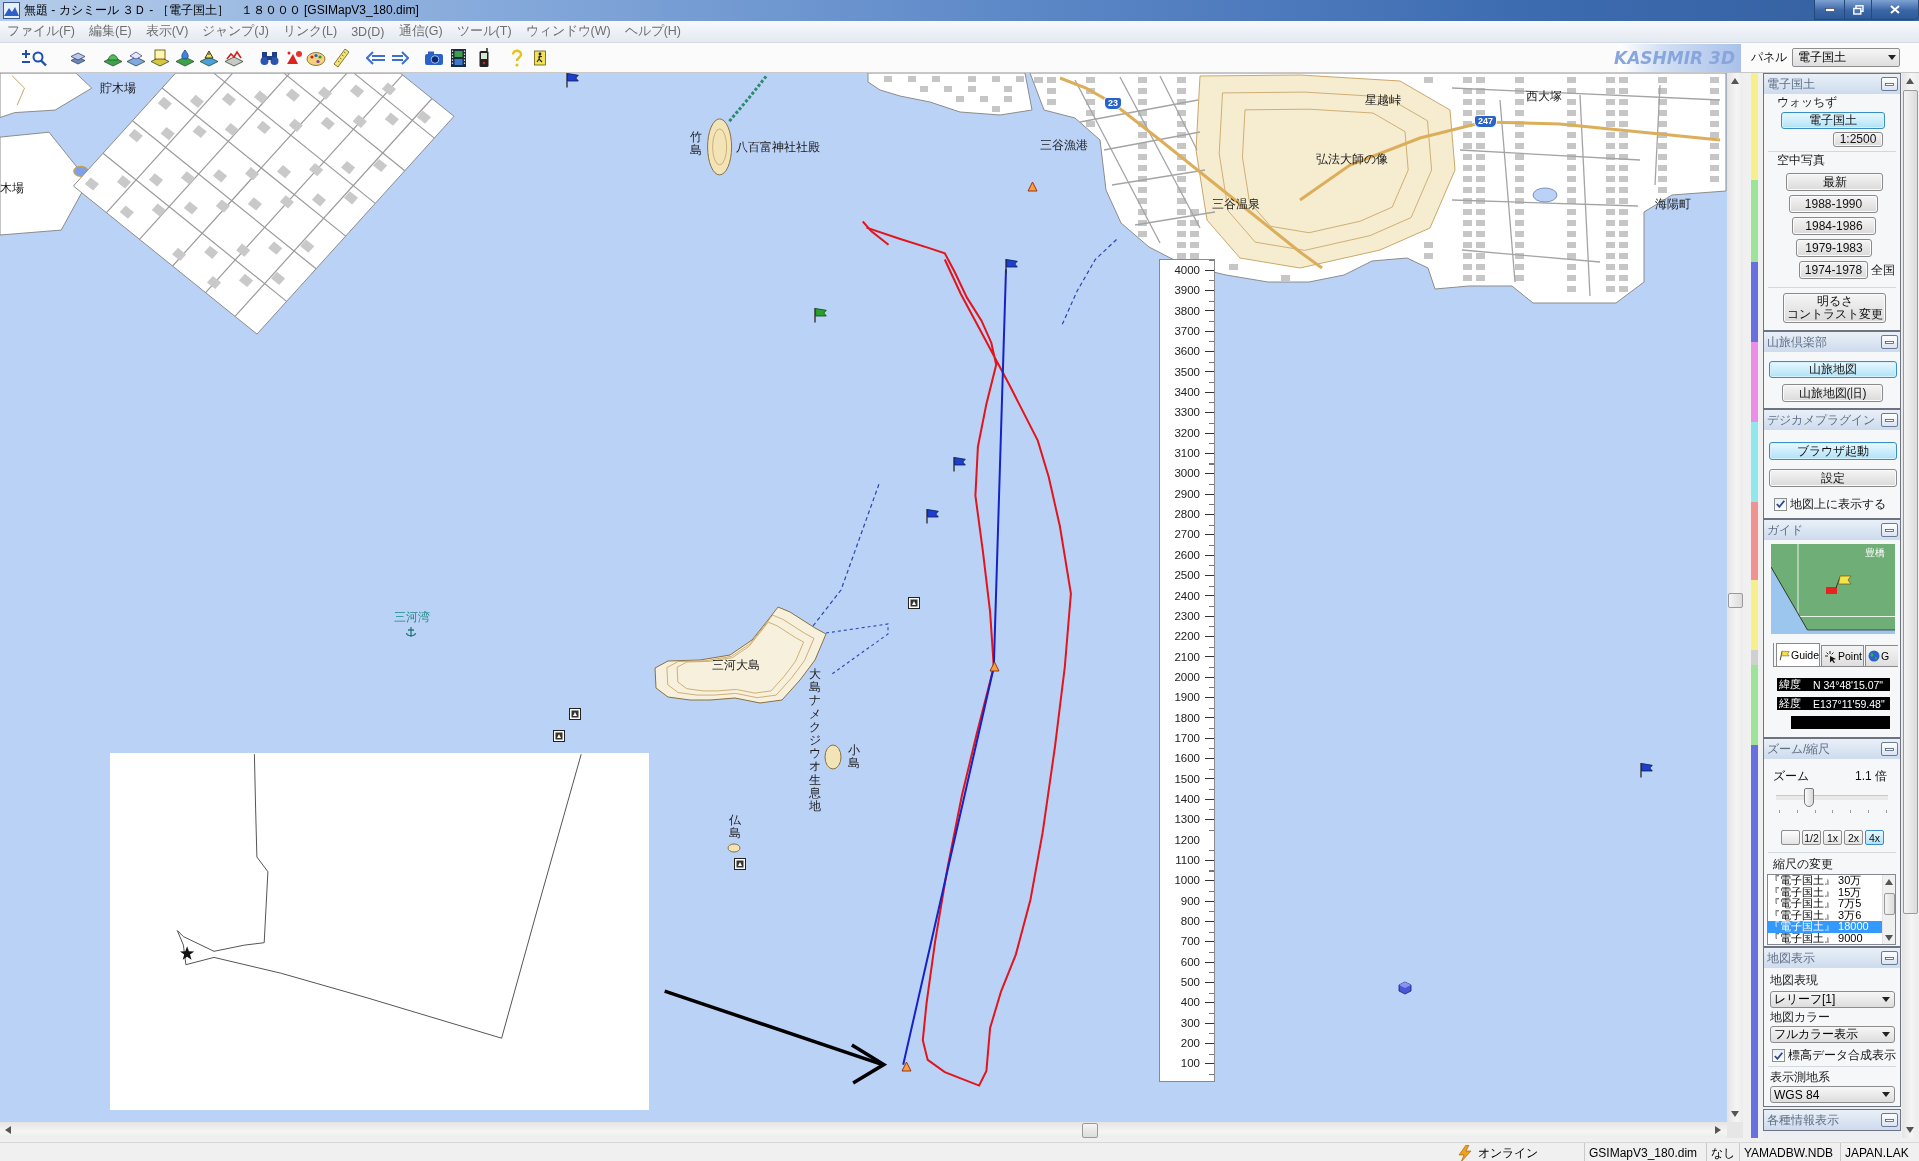  I want to click on status-cell: なし, so click(1722, 1152).